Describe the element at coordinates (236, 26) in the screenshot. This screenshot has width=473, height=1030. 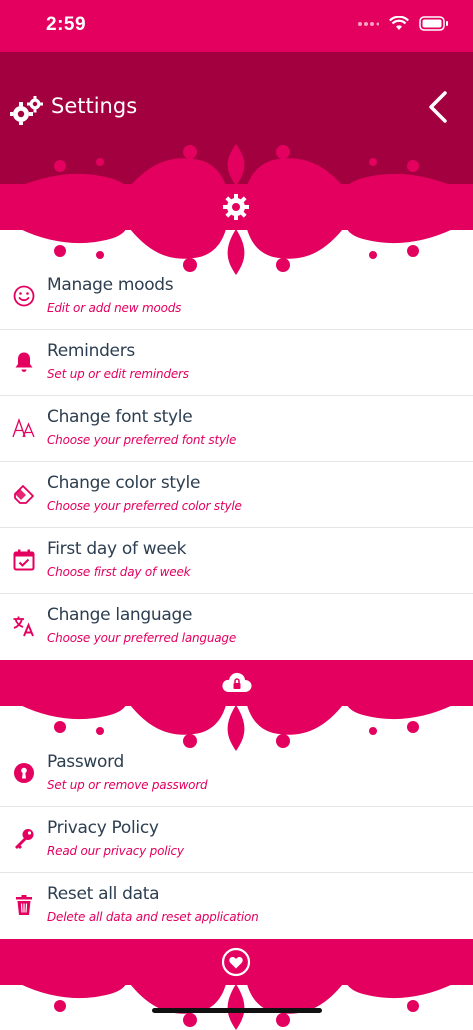
I see `status-bar: 2:59` at that location.